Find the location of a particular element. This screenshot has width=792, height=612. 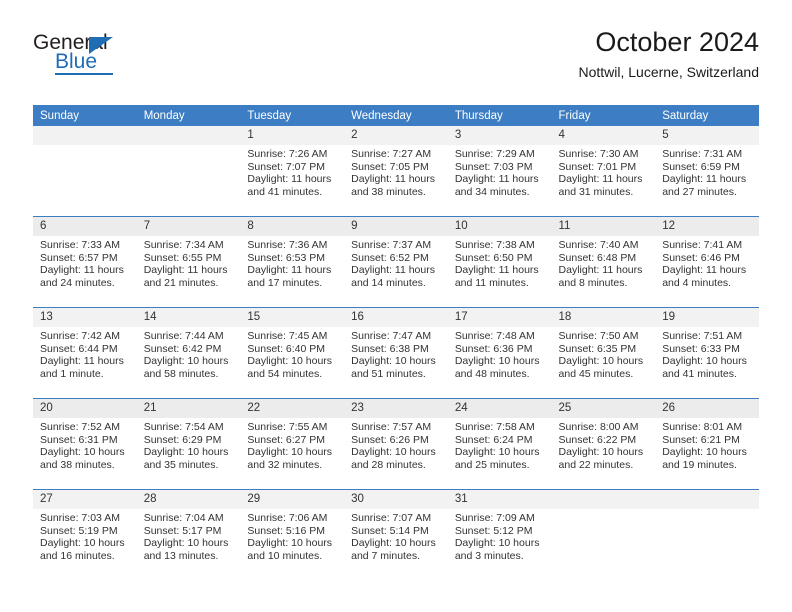

page-title: October 2024 is located at coordinates (677, 42).